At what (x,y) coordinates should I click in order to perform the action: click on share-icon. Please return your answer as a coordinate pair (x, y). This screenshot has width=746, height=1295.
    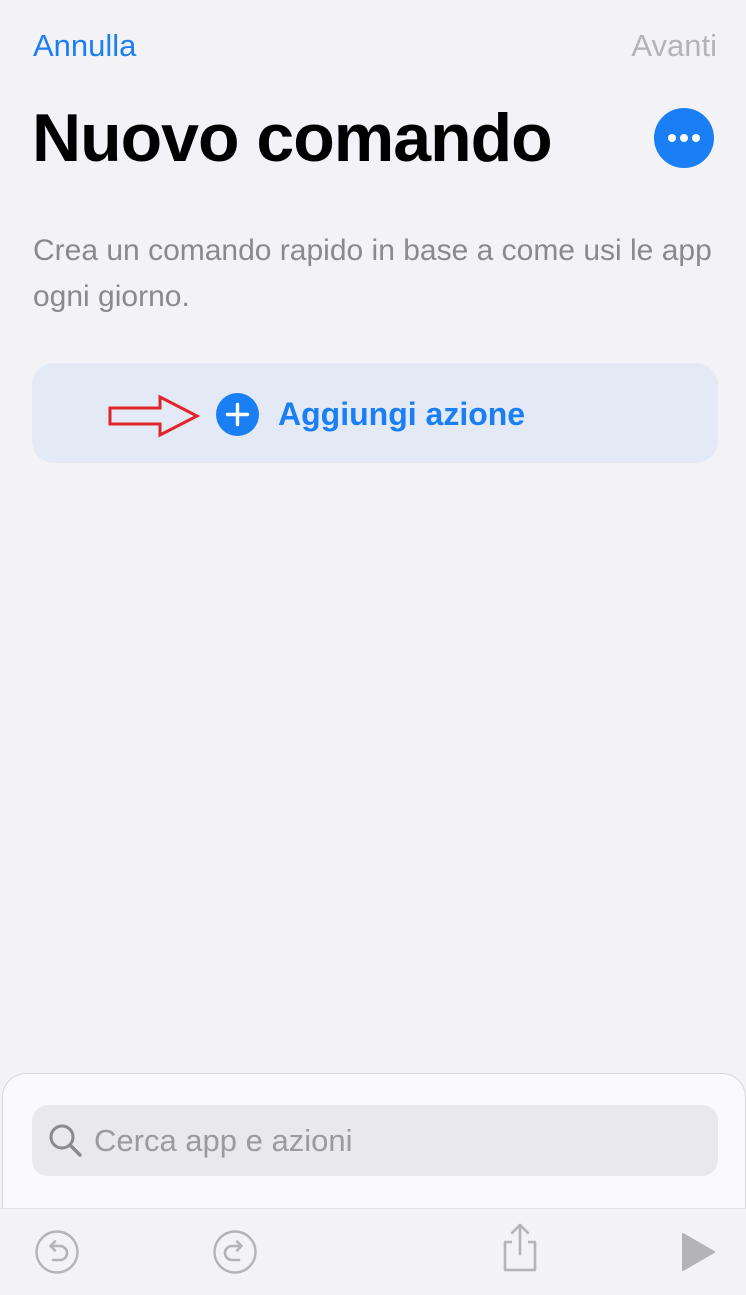
    Looking at the image, I should click on (520, 1247).